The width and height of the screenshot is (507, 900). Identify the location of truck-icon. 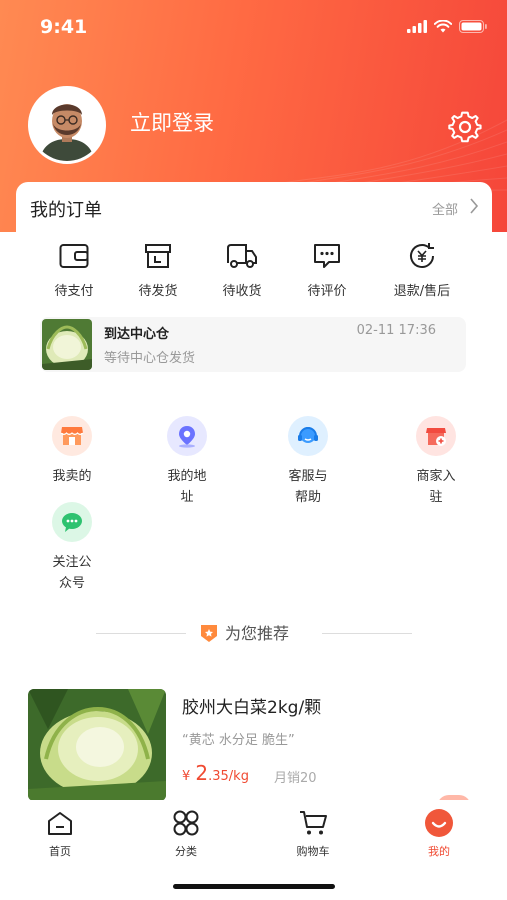
(242, 256).